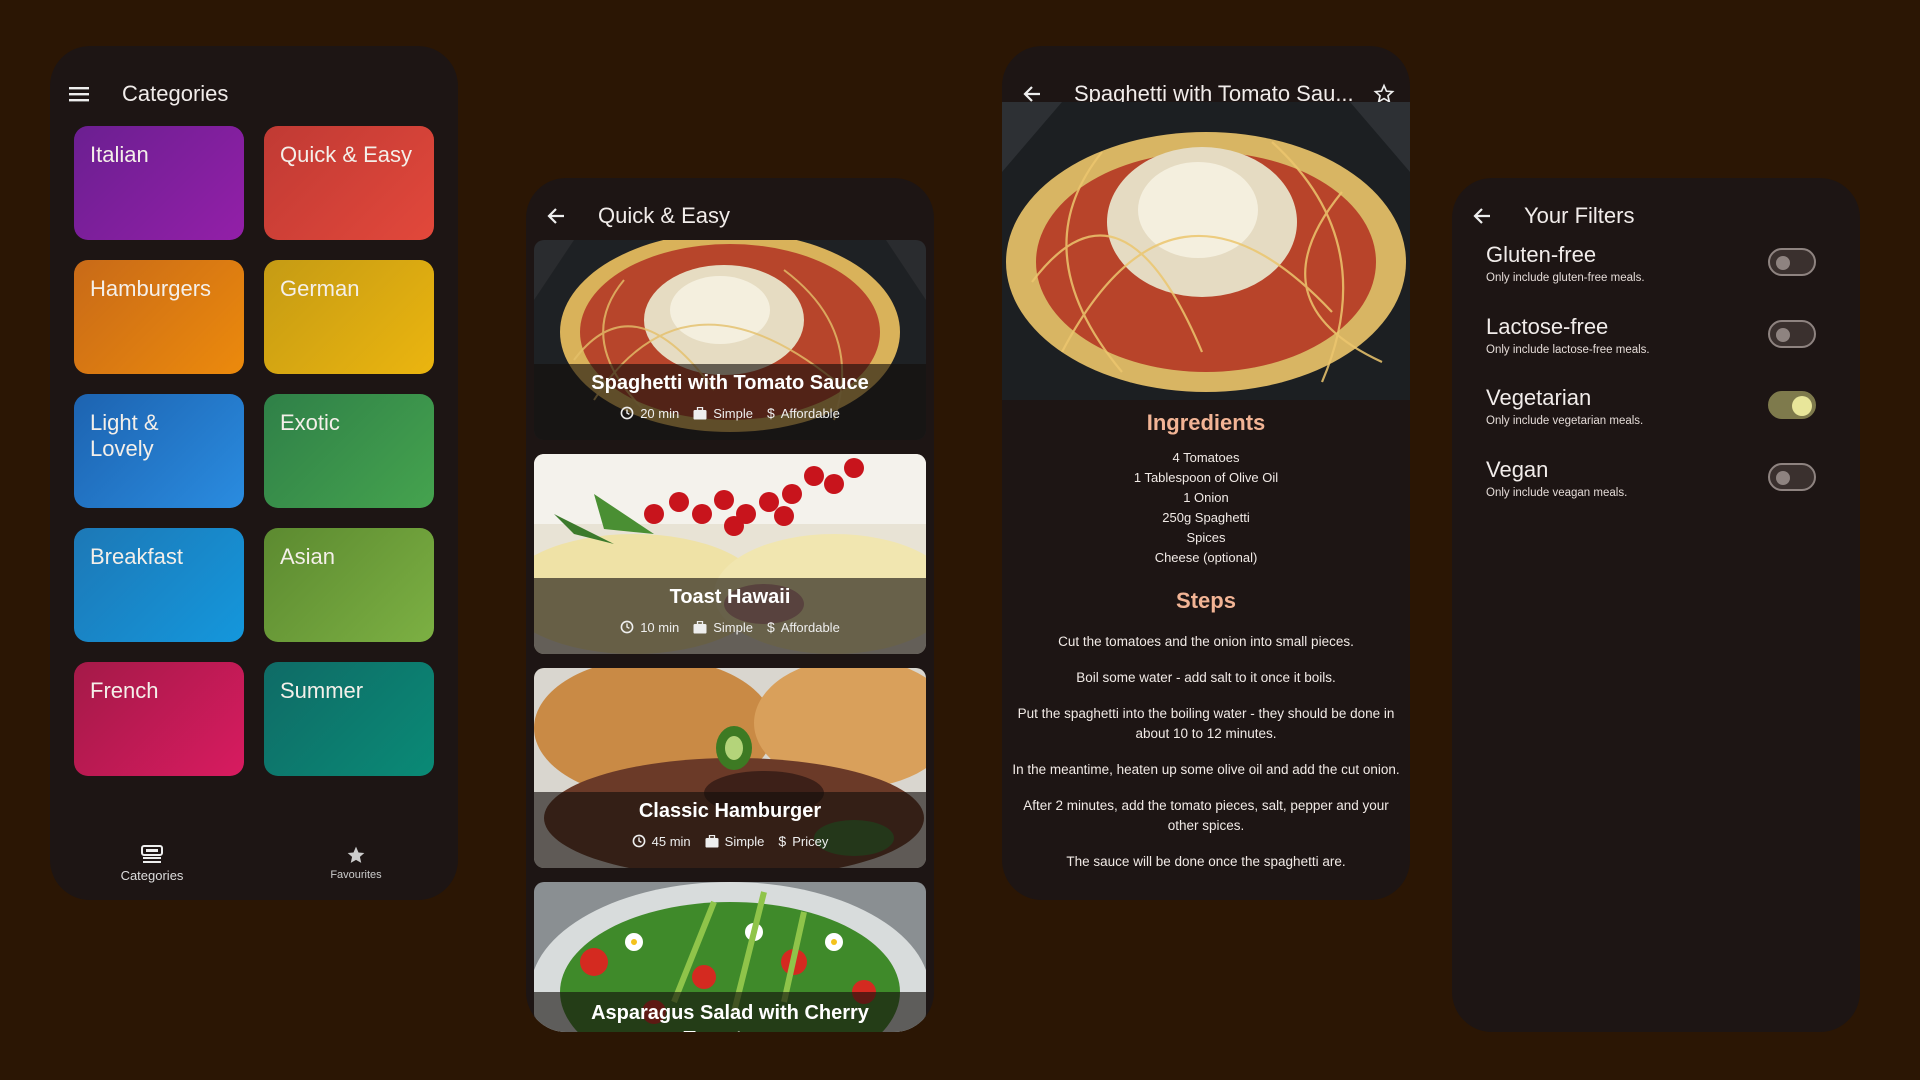  Describe the element at coordinates (1663, 487) in the screenshot. I see `filter-vegan: Vegan Only include veagan meals.` at that location.